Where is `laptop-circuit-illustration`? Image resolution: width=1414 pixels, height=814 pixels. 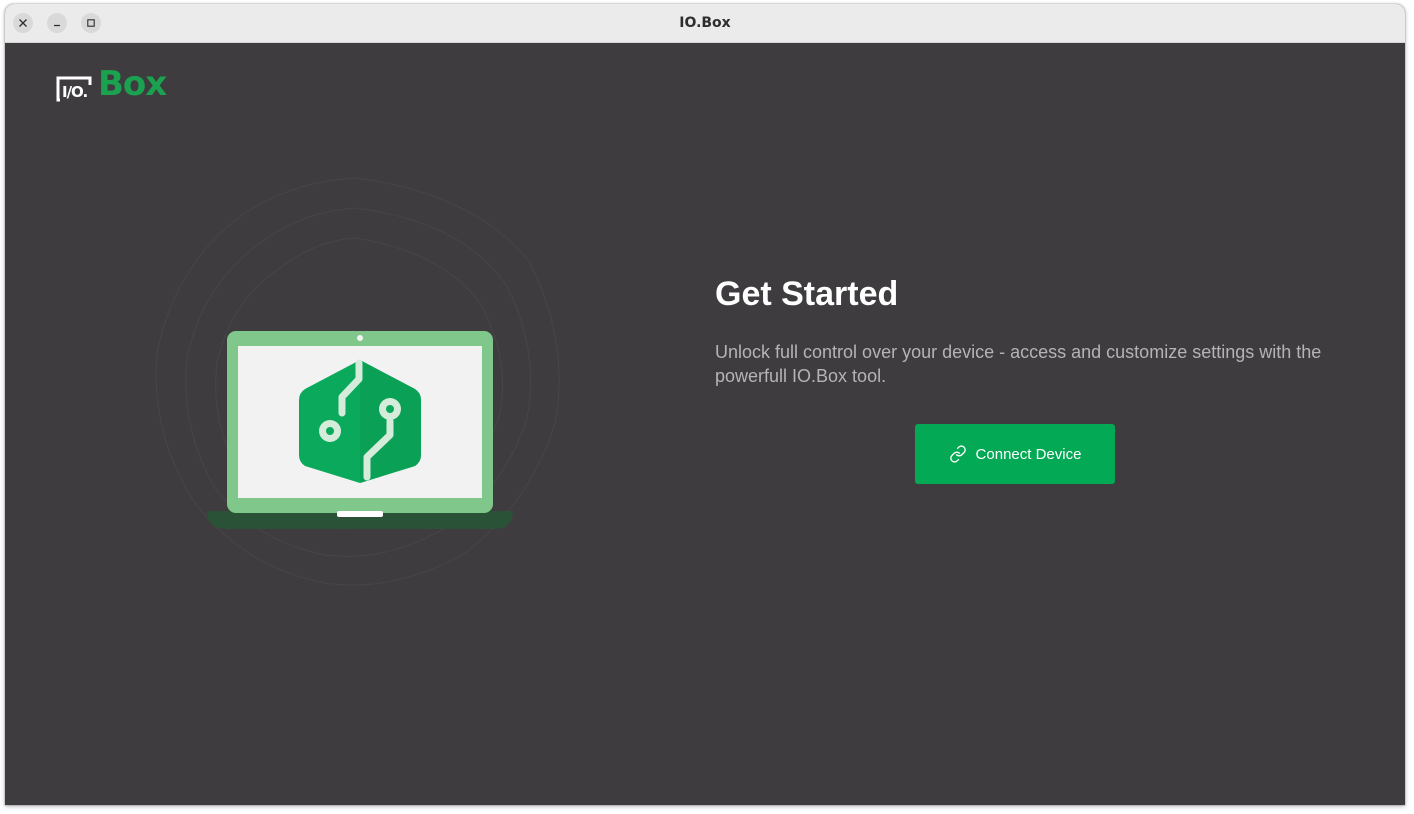
laptop-circuit-illustration is located at coordinates (357, 381).